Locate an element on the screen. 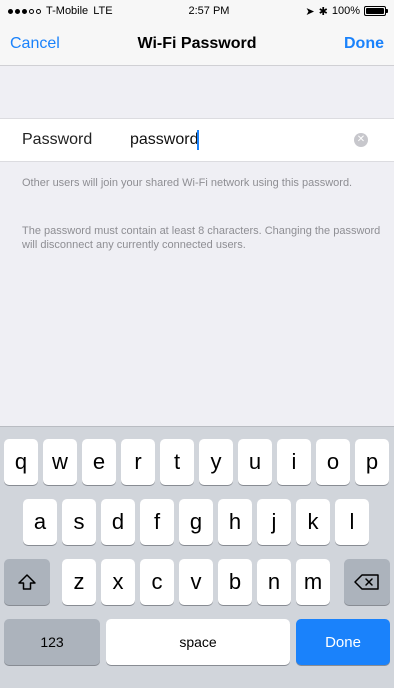 This screenshot has width=394, height=688. key-u: u is located at coordinates (255, 462).